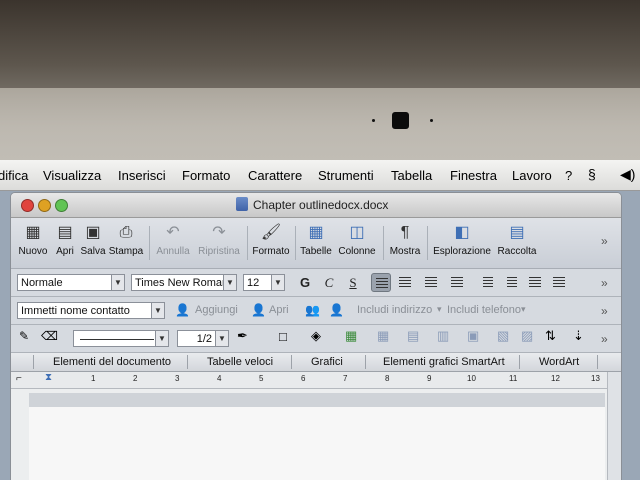 This screenshot has height=480, width=640. I want to click on menu-modifica: difica, so click(14, 175).